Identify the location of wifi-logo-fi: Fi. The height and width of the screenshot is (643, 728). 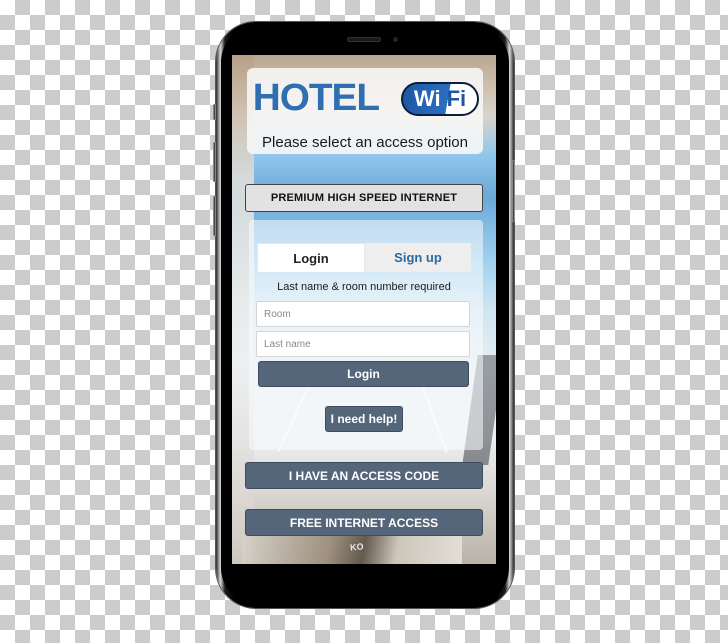
(456, 98).